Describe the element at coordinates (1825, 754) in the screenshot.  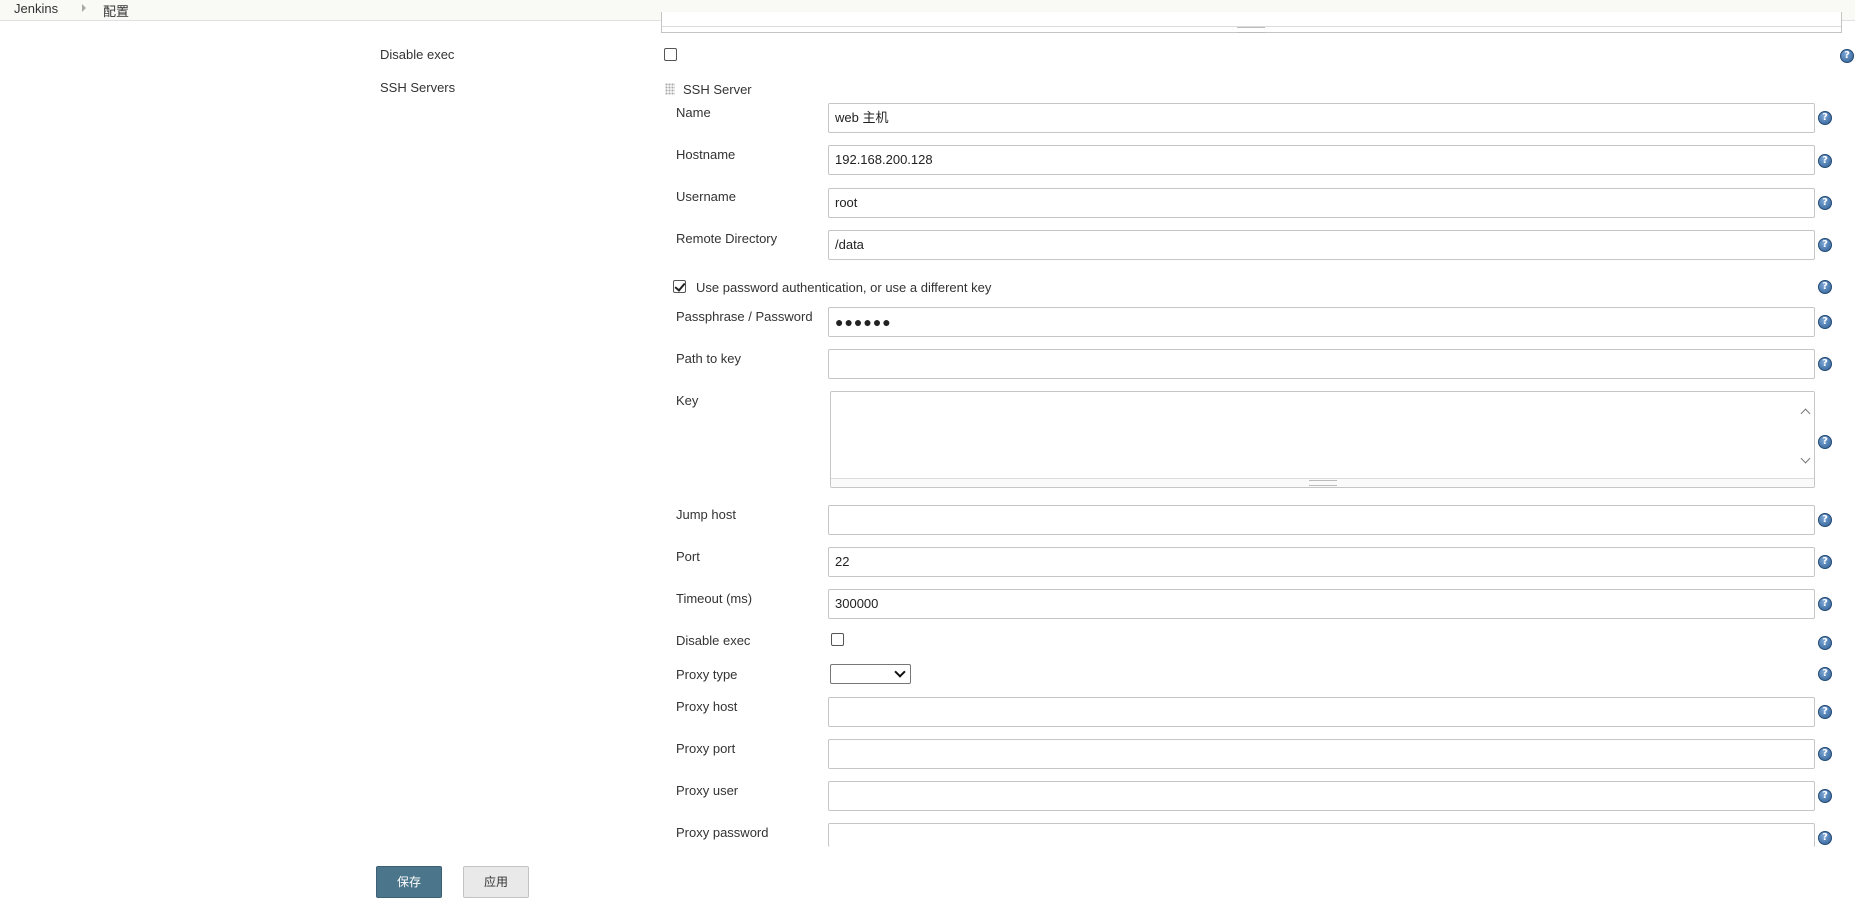
I see `proxy-port-help-icon: ?` at that location.